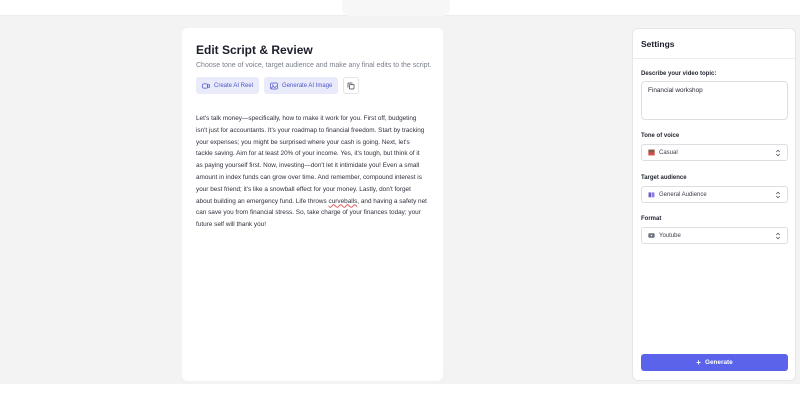 Image resolution: width=800 pixels, height=400 pixels. Describe the element at coordinates (670, 235) in the screenshot. I see `format-value: Youtube` at that location.